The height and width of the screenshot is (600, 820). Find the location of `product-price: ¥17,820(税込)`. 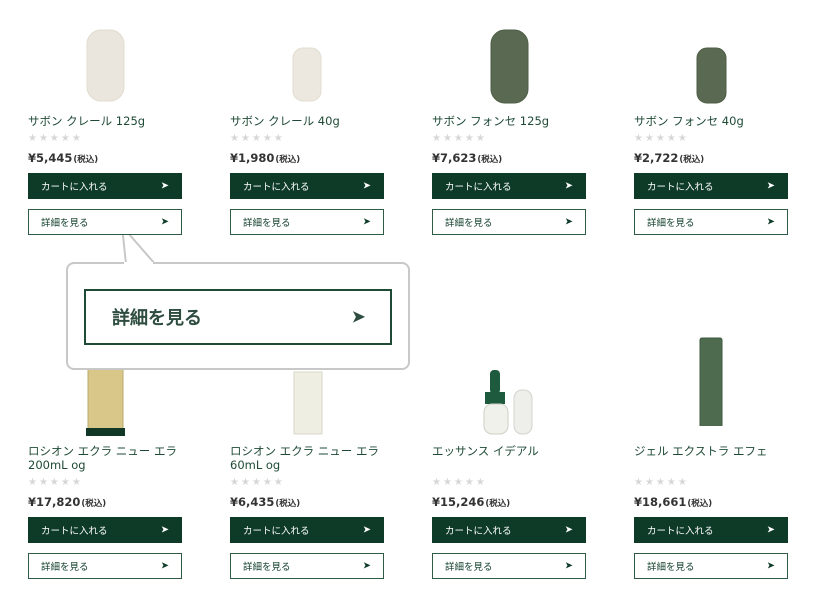

product-price: ¥17,820(税込) is located at coordinates (67, 502).